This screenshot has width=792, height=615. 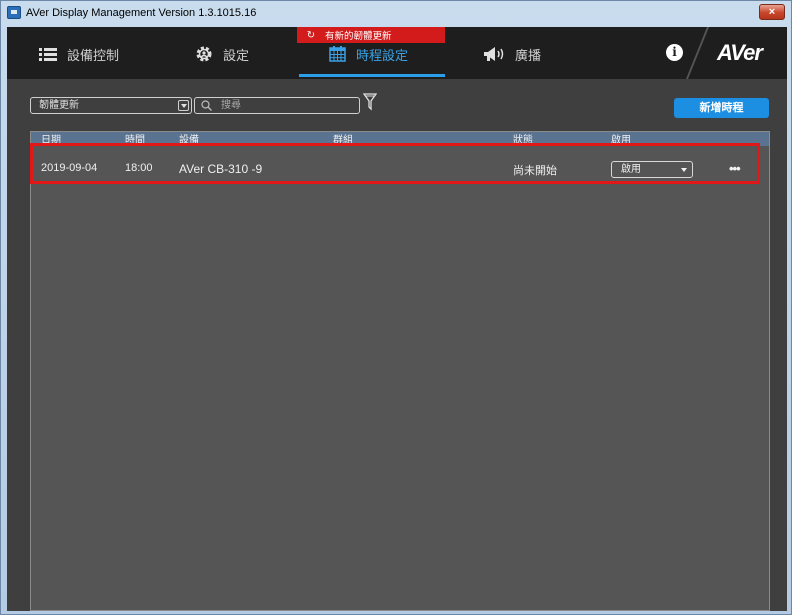 What do you see at coordinates (397, 103) in the screenshot?
I see `toolbar: 韌體更新 搜尋 新增時程` at bounding box center [397, 103].